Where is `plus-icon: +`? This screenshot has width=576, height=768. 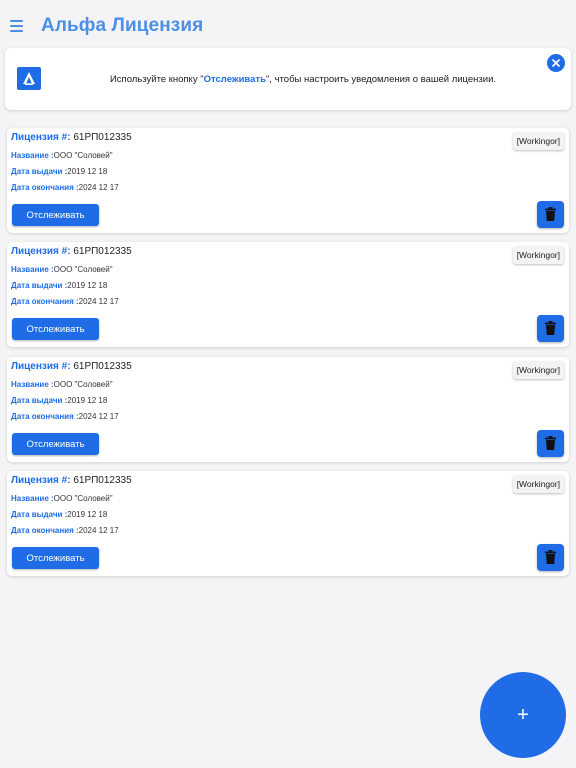
plus-icon: + is located at coordinates (523, 715).